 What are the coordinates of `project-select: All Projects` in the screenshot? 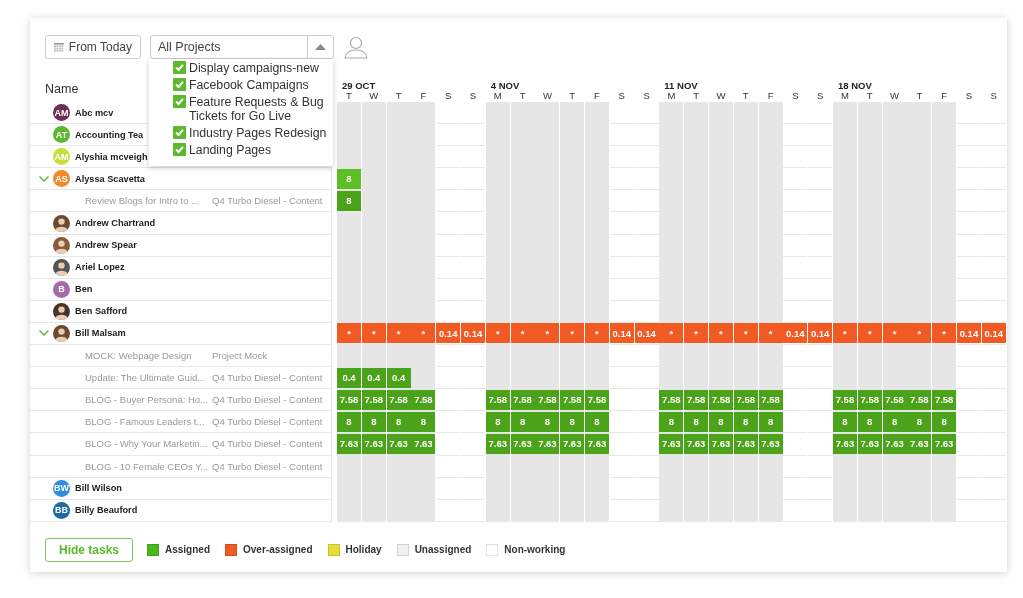 It's located at (242, 47).